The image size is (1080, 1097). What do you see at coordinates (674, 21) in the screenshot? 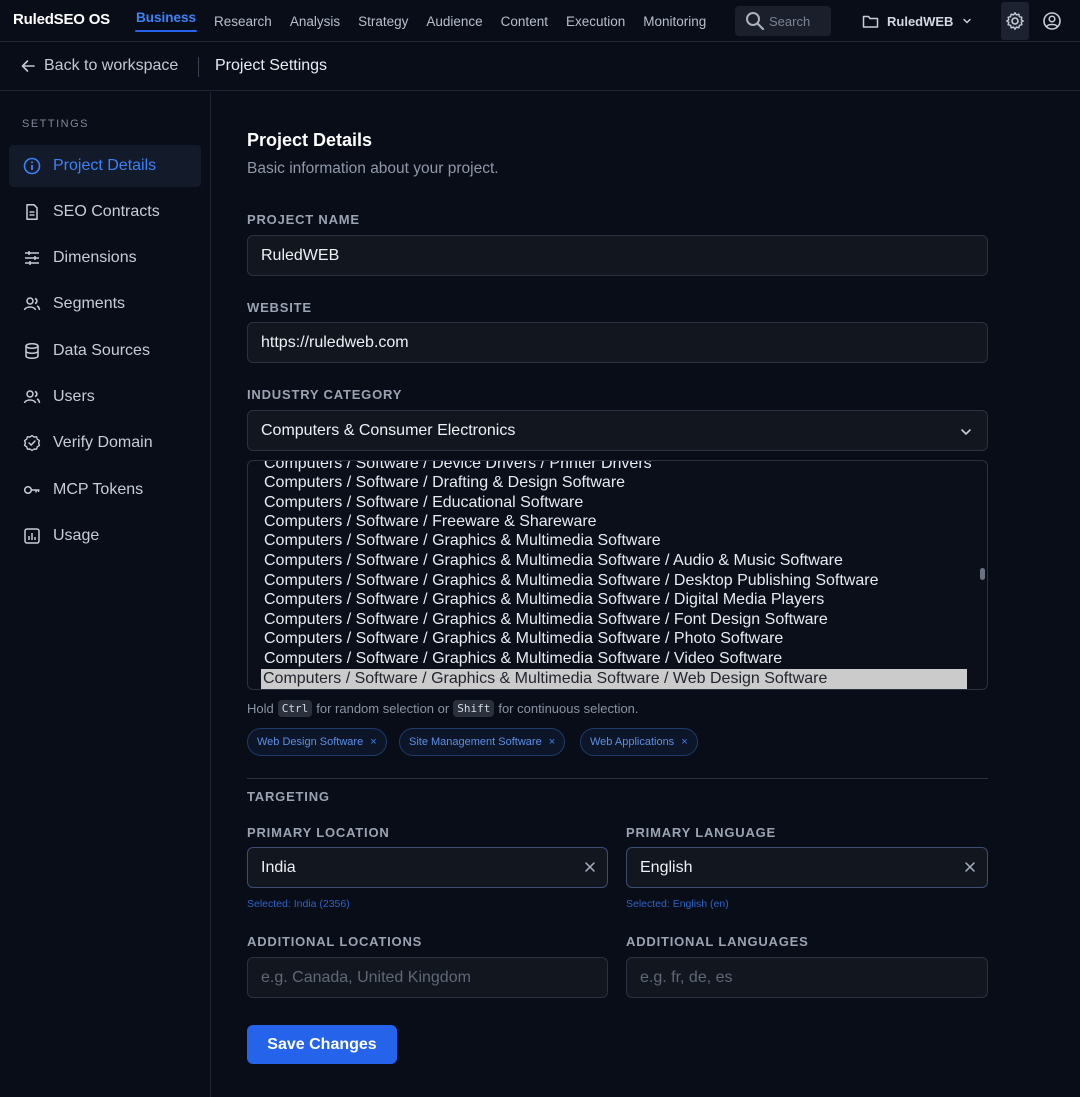
I see `nav-monitoring: Monitoring` at bounding box center [674, 21].